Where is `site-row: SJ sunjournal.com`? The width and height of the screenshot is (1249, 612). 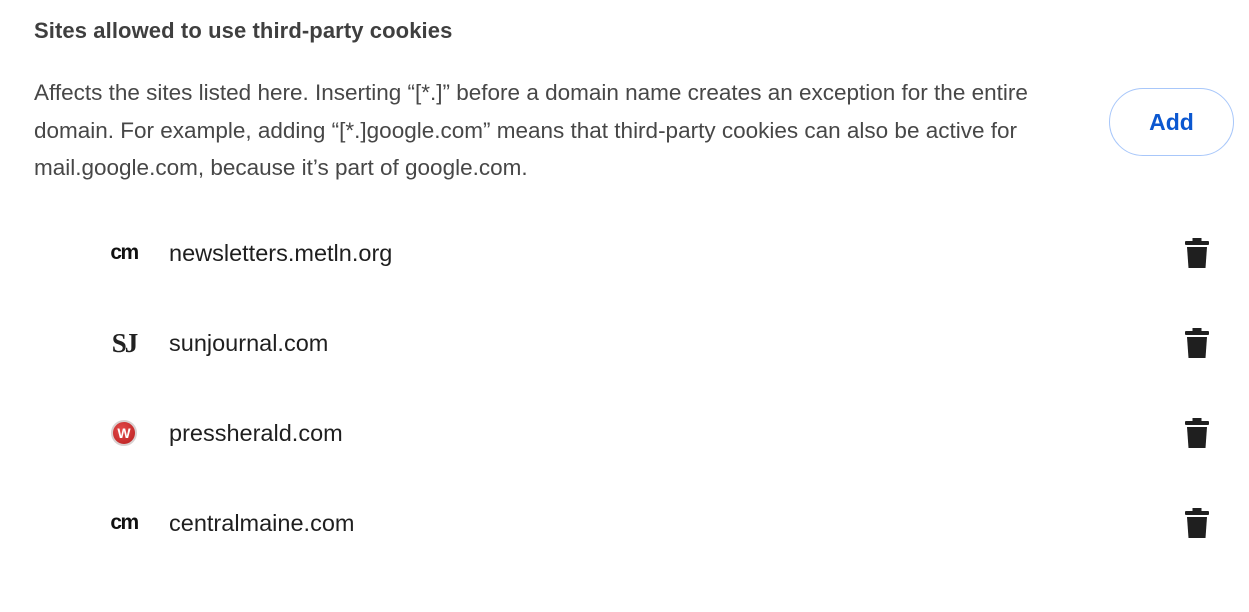
site-row: SJ sunjournal.com is located at coordinates (624, 343).